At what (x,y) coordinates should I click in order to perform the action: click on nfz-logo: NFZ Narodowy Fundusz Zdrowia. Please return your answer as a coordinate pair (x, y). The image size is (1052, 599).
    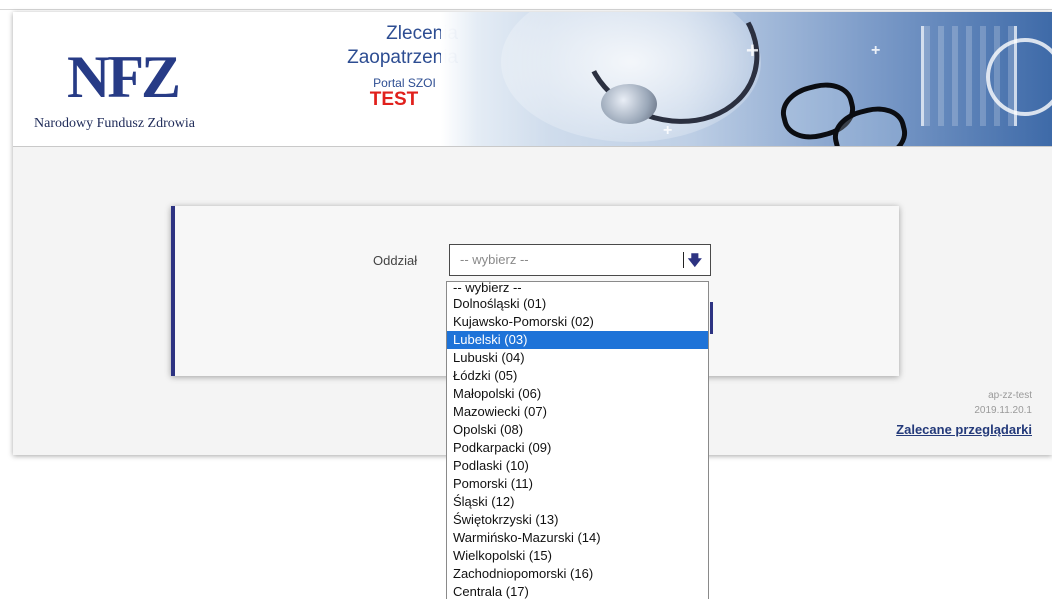
    Looking at the image, I should click on (134, 87).